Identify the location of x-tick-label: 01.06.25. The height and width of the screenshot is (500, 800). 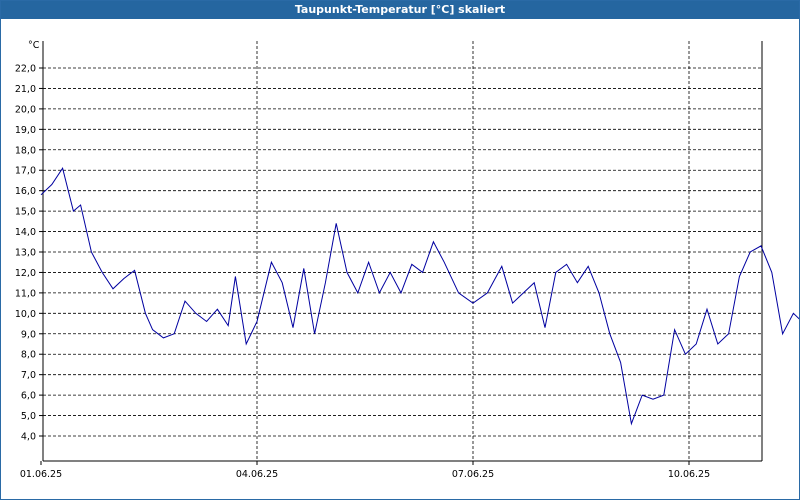
(41, 474).